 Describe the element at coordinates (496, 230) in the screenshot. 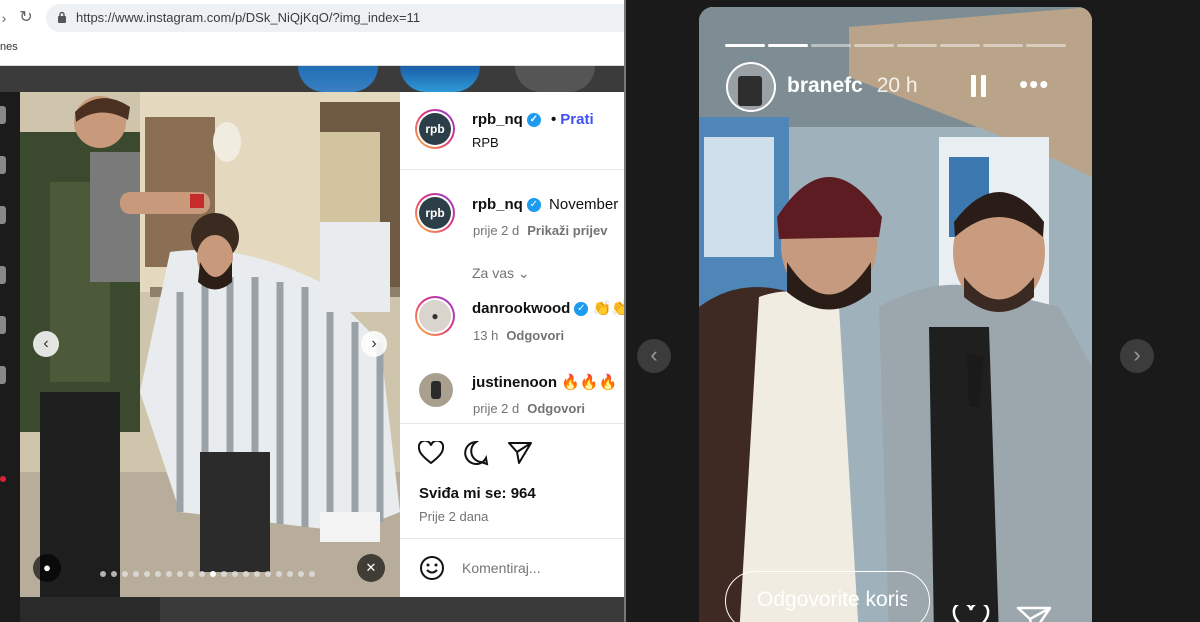

I see `caption-time: prije 2 d` at that location.